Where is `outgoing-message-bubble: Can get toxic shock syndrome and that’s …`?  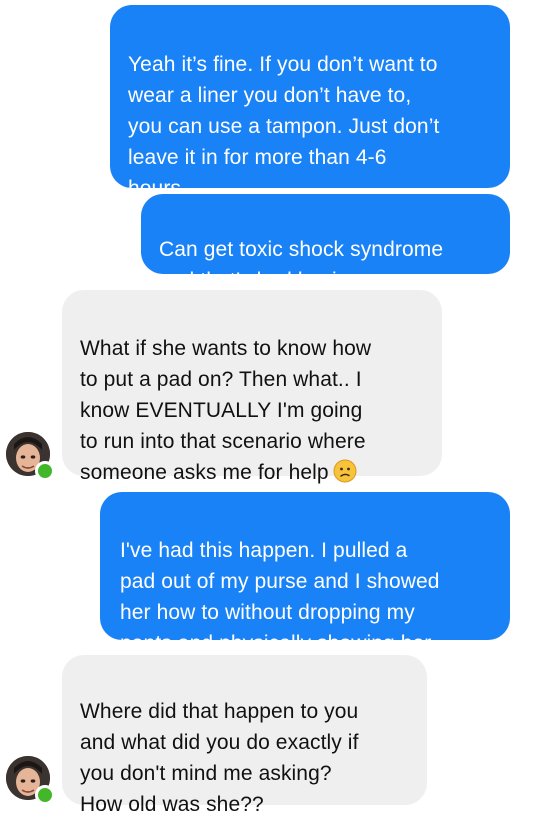 outgoing-message-bubble: Can get toxic shock syndrome and that’s … is located at coordinates (325, 243).